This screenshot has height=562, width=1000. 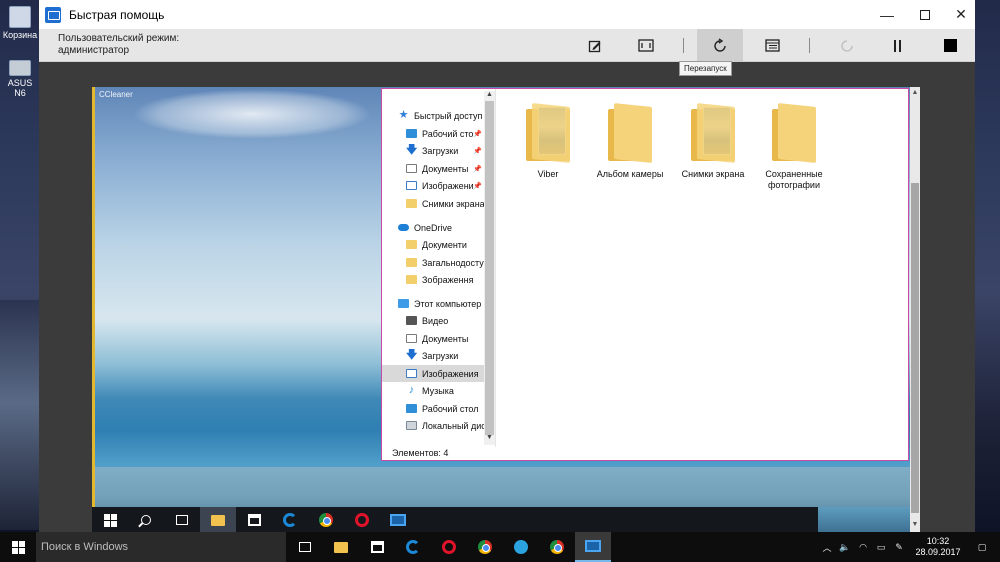 What do you see at coordinates (433, 203) in the screenshot?
I see `nav-item: Снимки экрана` at bounding box center [433, 203].